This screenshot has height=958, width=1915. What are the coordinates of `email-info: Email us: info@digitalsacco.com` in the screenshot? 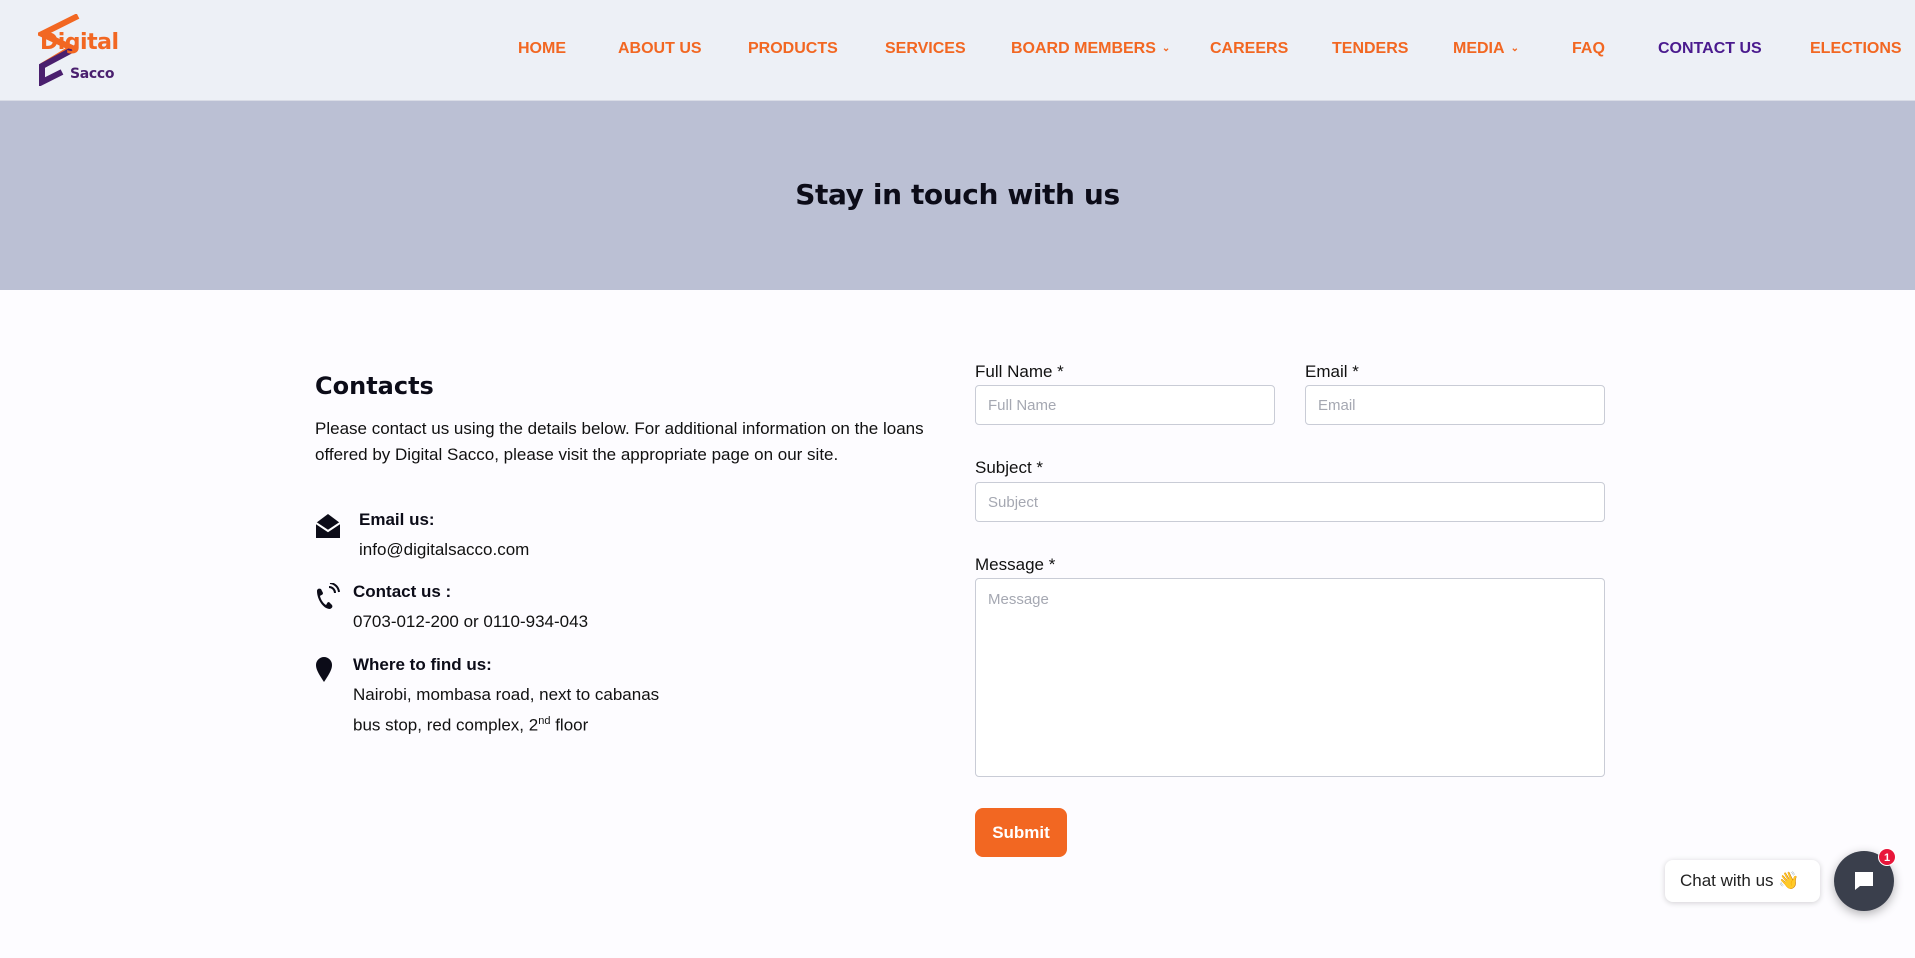 It's located at (515, 540).